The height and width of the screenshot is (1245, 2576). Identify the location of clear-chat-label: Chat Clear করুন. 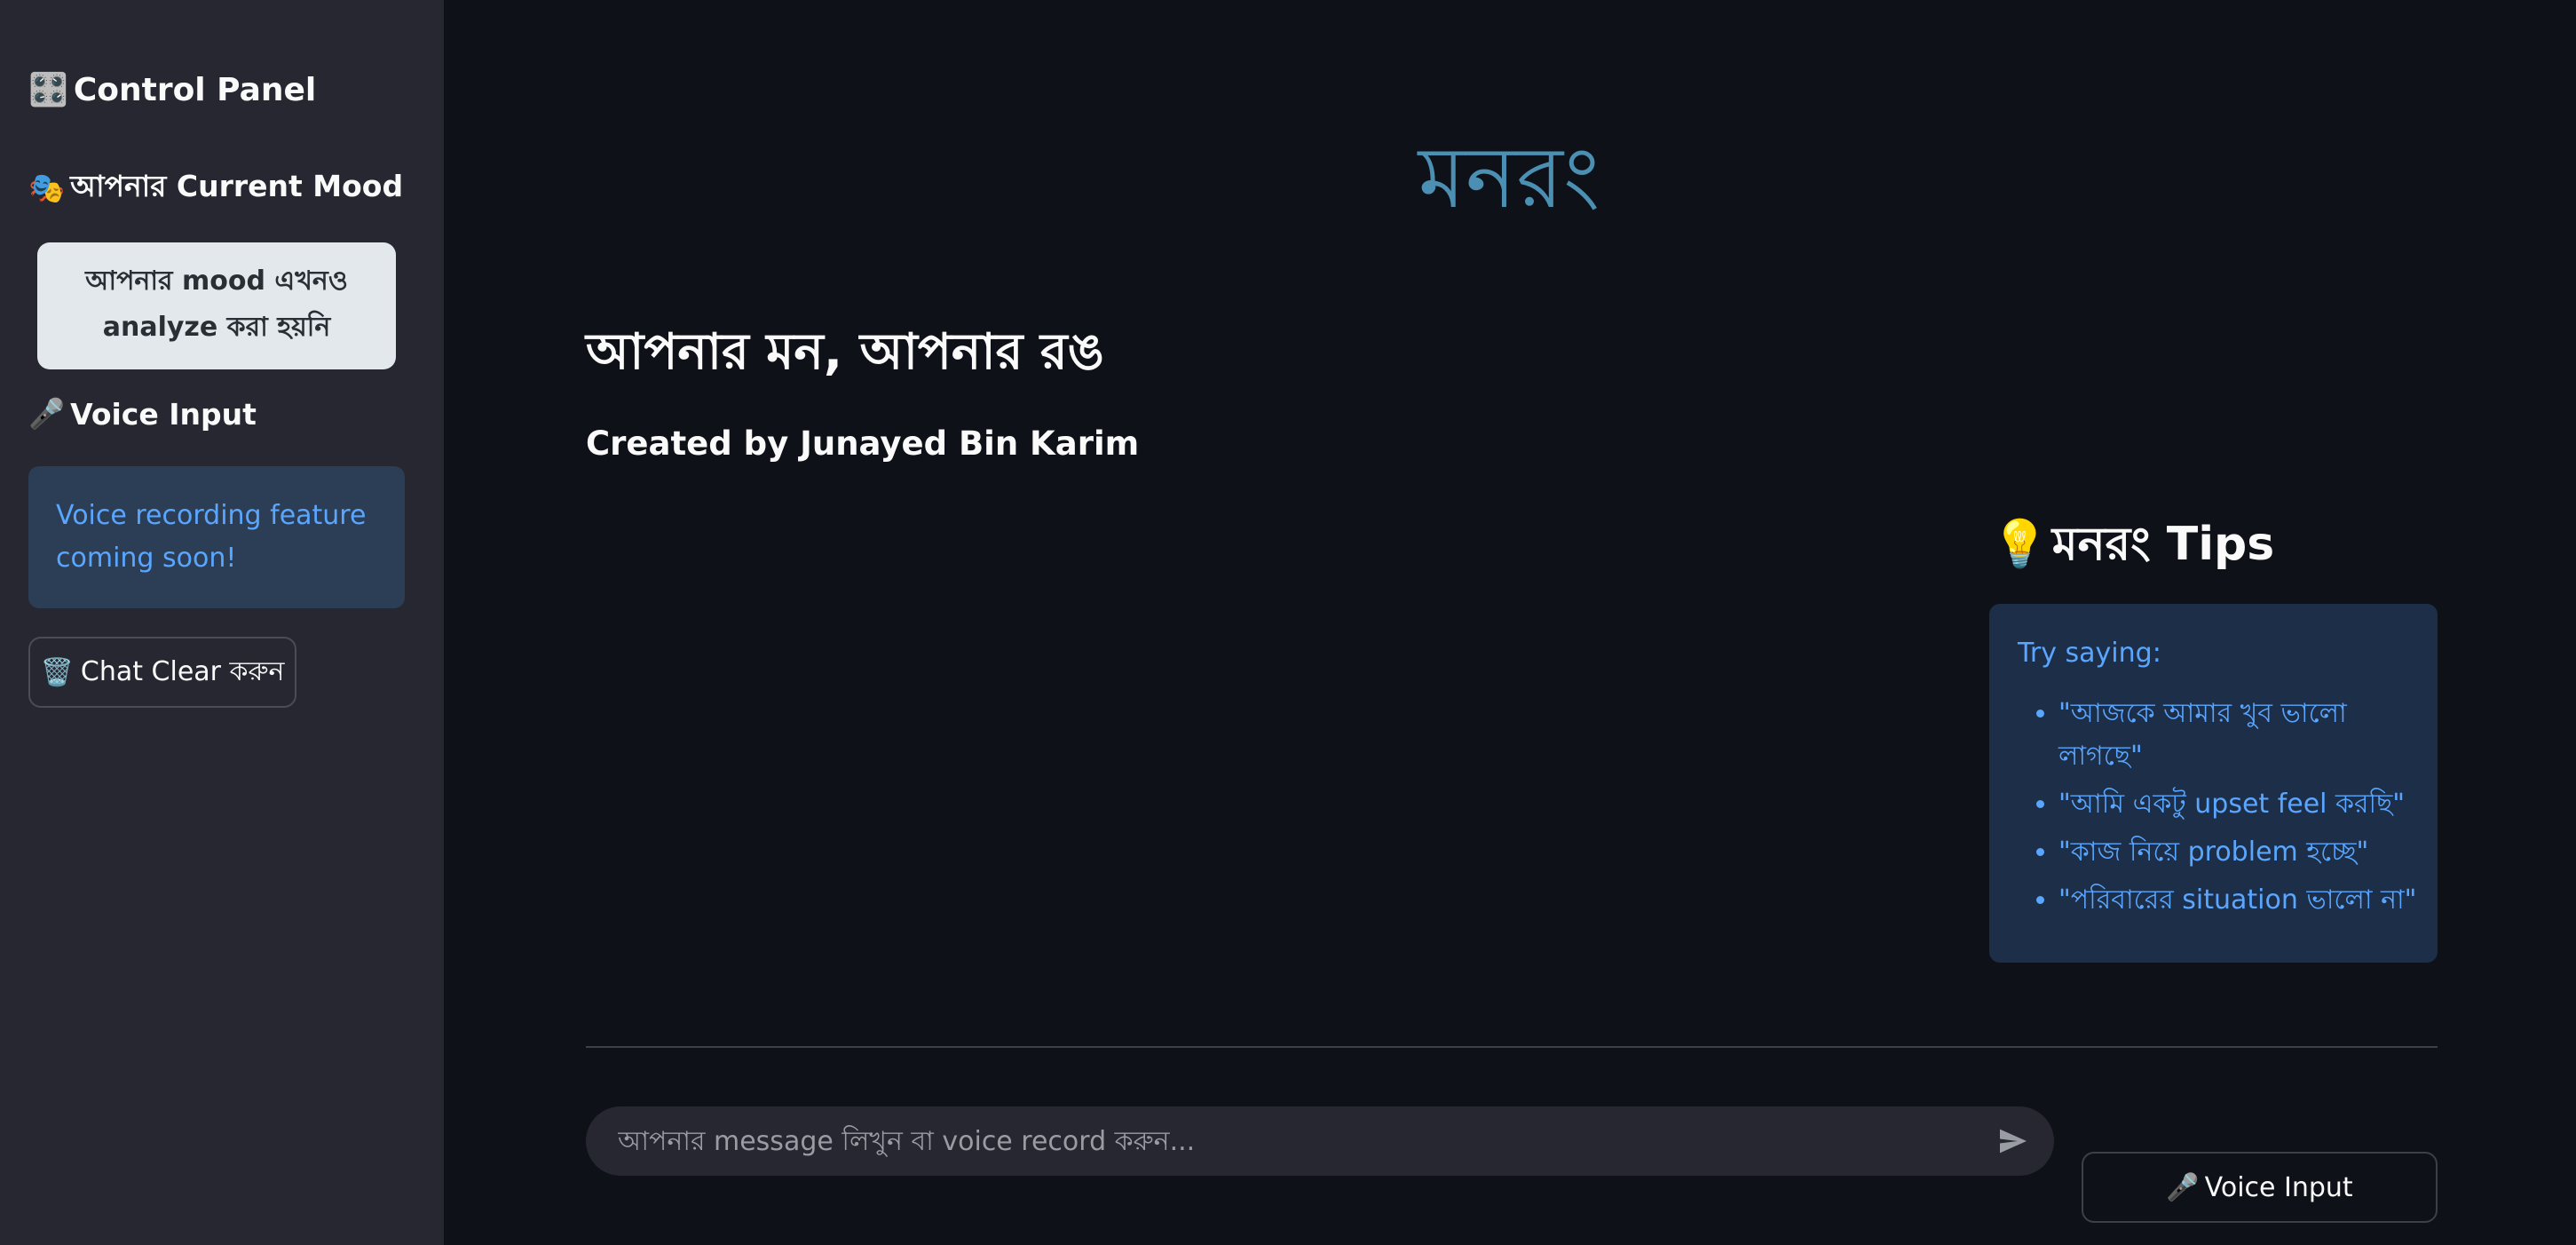
(182, 671).